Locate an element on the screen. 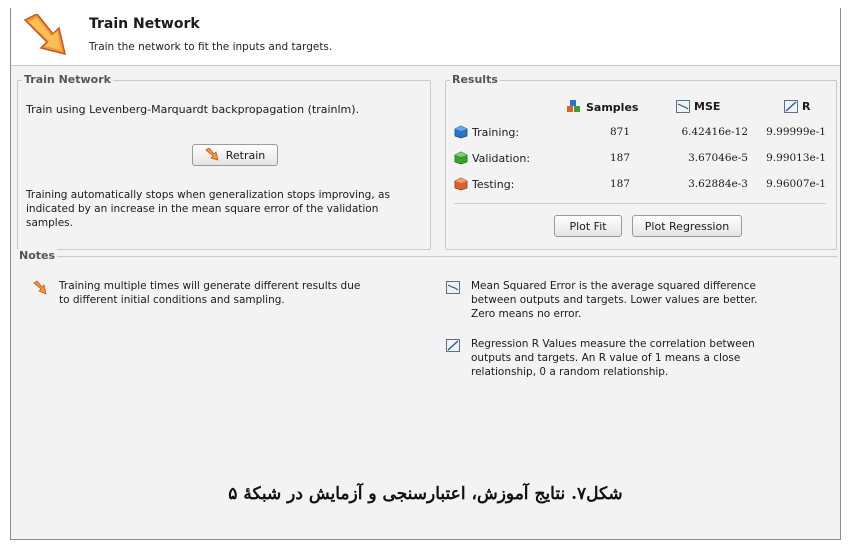 This screenshot has height=548, width=853. testing-label: Testing: is located at coordinates (493, 184).